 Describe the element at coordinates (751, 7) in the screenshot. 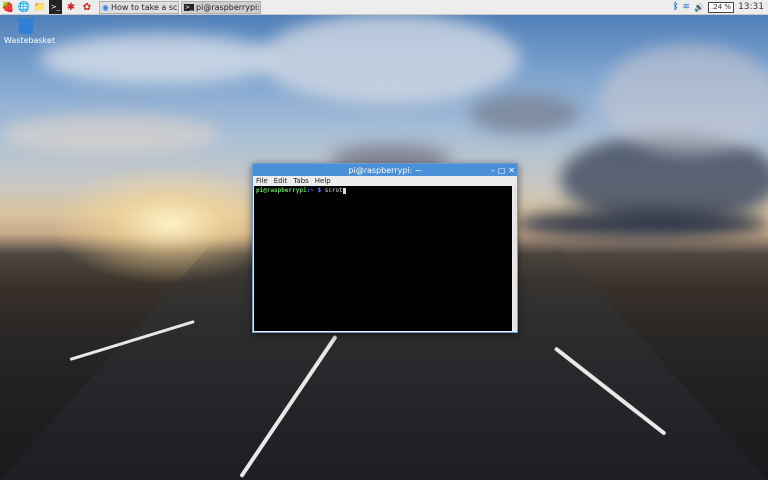

I see `clock: 13:31` at that location.